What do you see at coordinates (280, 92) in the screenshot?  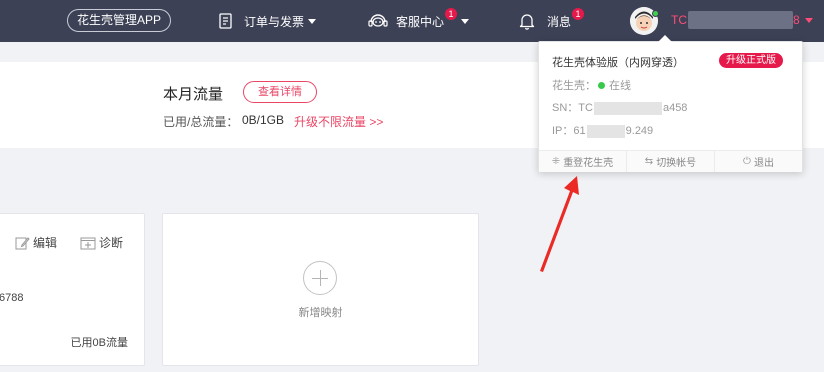 I see `view-details-button: 查看详情` at bounding box center [280, 92].